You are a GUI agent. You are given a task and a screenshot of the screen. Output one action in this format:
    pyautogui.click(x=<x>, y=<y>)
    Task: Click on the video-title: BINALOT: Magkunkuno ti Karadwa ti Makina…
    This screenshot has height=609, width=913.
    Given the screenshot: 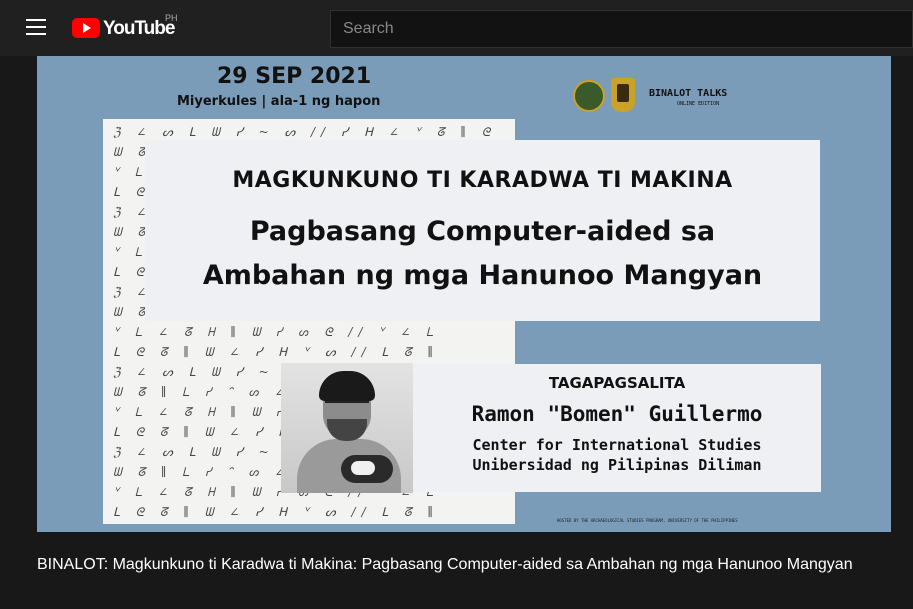 What is the action you would take?
    pyautogui.click(x=445, y=564)
    